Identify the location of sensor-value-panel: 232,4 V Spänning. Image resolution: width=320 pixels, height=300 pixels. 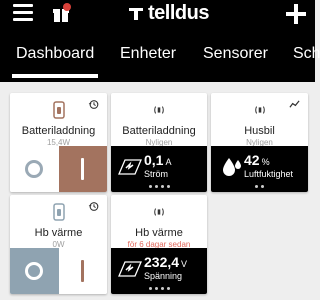
(159, 271).